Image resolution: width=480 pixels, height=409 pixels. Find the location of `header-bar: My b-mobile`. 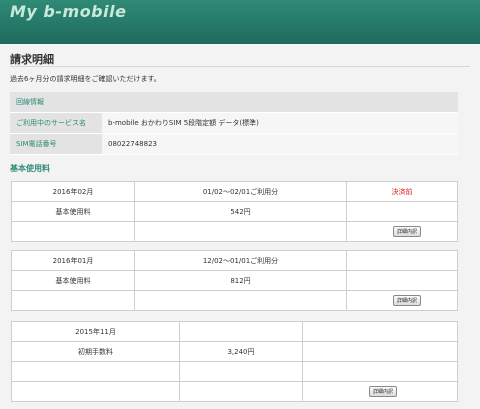

header-bar: My b-mobile is located at coordinates (240, 22).